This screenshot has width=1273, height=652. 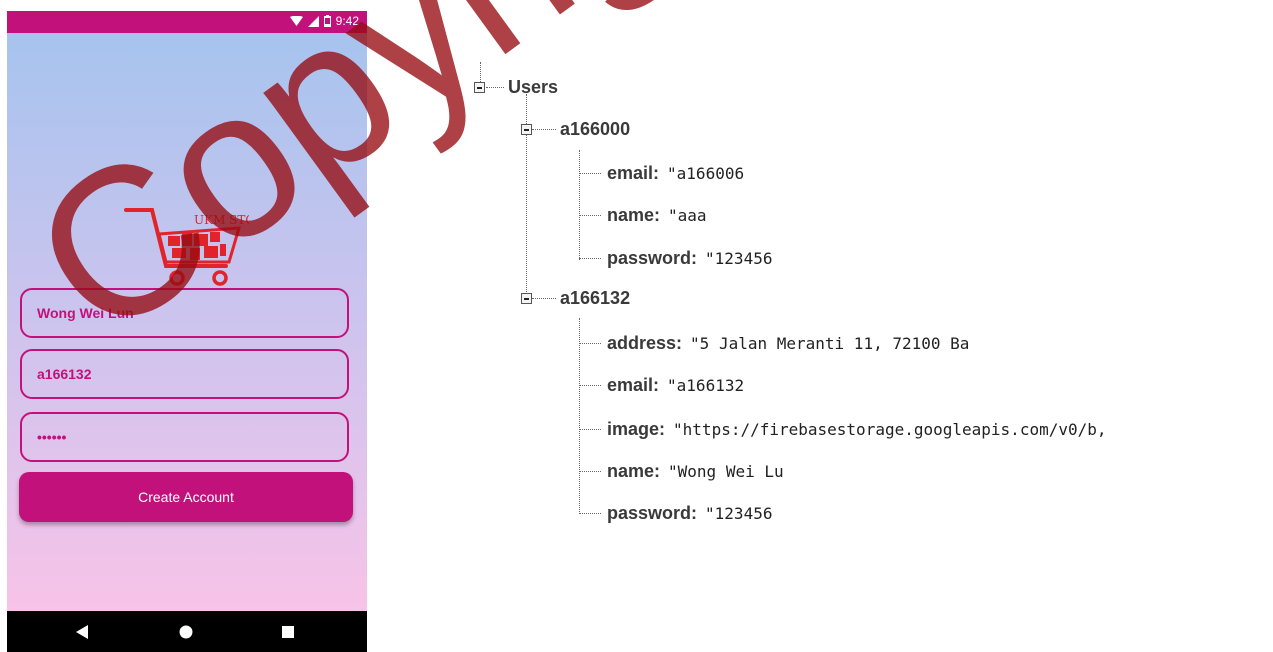 I want to click on field-value: "a166132, so click(x=706, y=385).